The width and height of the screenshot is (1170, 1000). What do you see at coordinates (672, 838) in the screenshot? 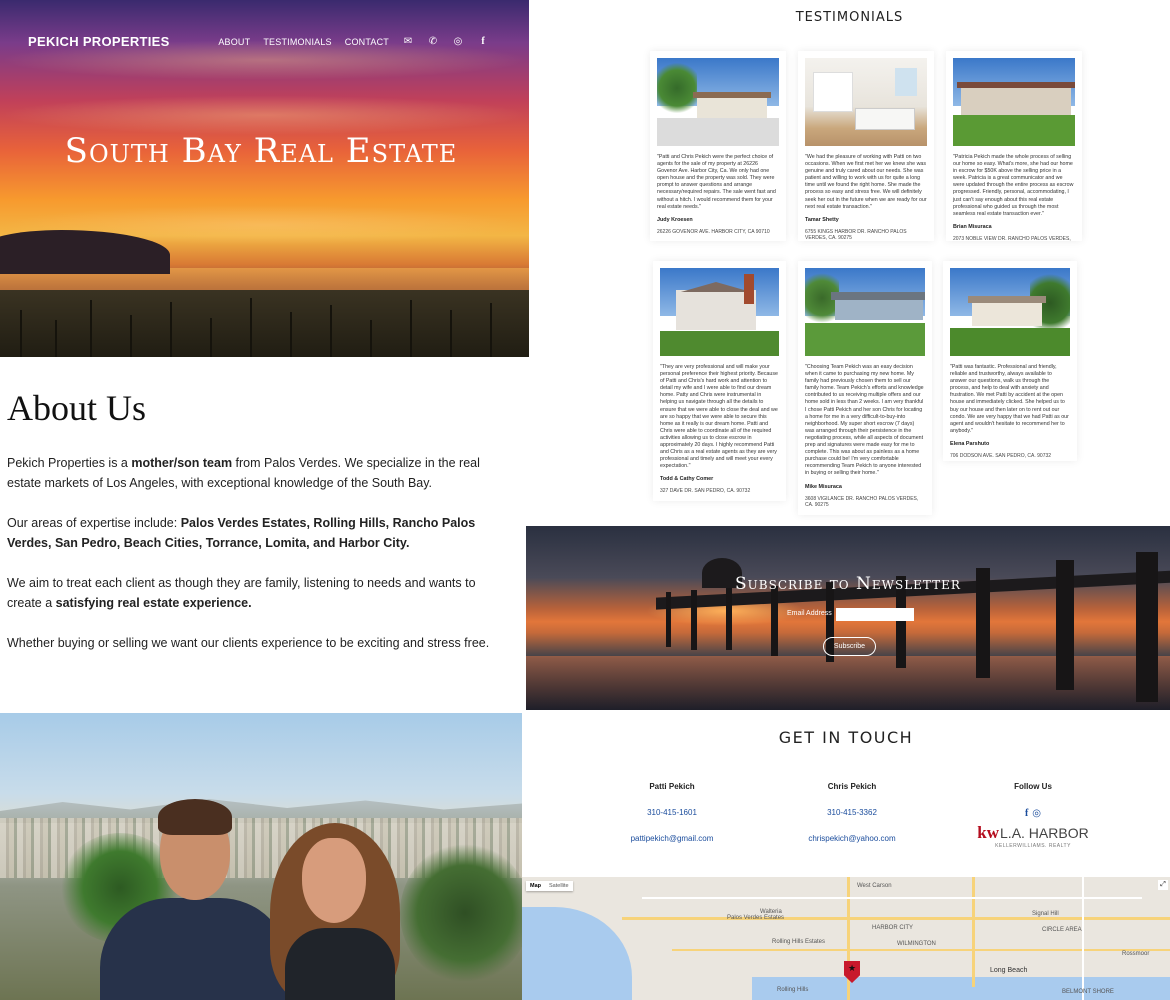
I see `agent-email-link: pattipekich@gmail.com` at bounding box center [672, 838].